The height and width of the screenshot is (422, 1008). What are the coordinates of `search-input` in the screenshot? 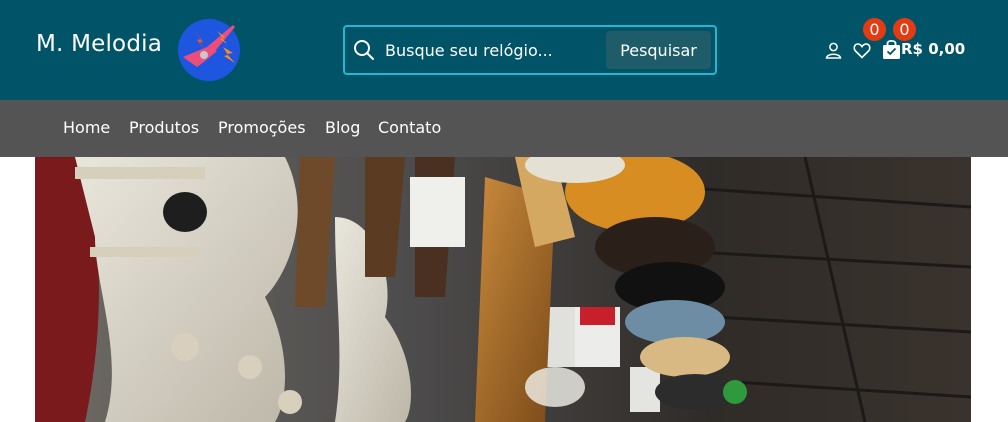 It's located at (492, 50).